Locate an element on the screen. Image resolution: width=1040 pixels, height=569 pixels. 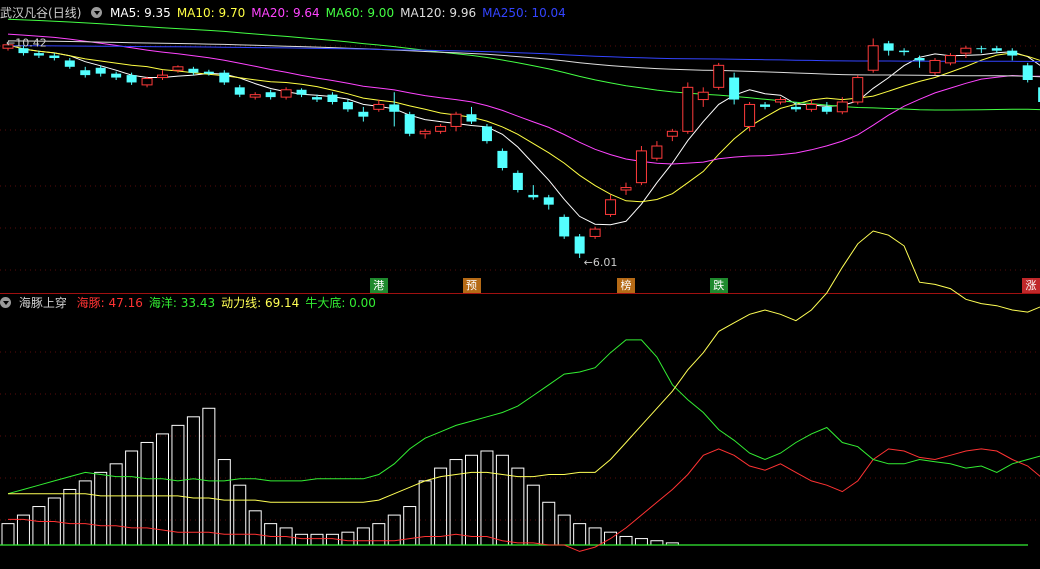
ma-legend-4: MA120: 9.96 is located at coordinates (438, 13).